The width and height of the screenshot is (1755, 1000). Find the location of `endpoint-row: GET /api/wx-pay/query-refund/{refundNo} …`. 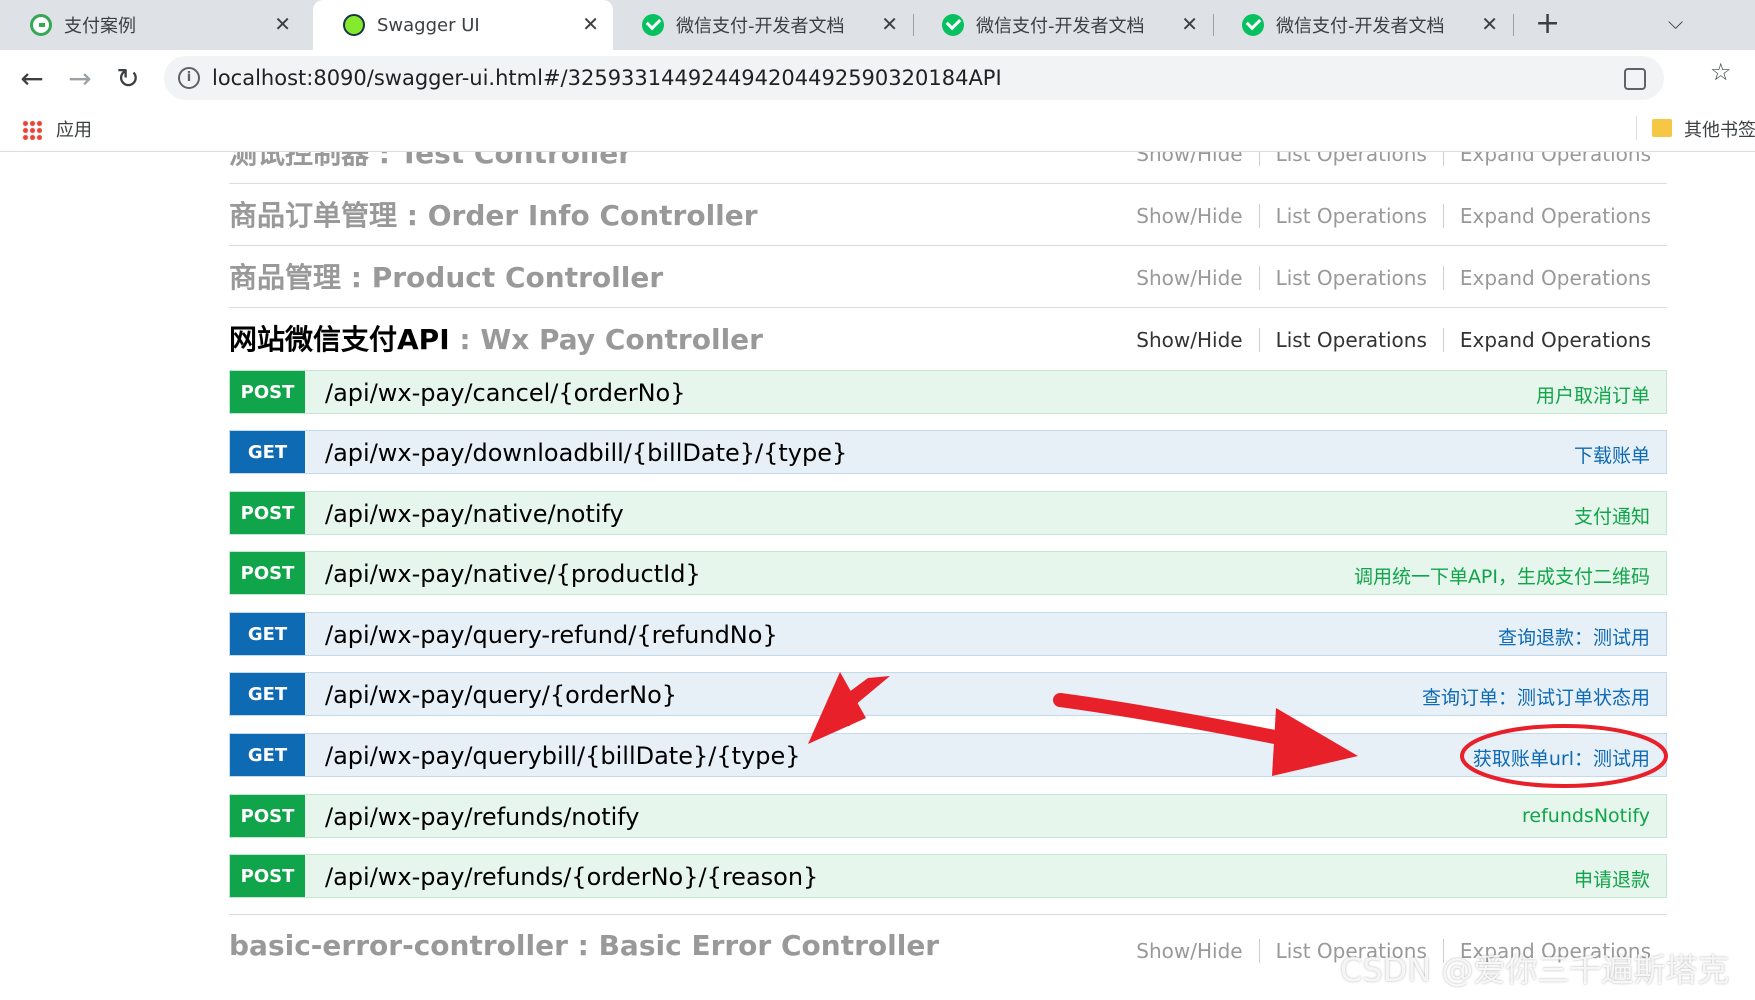

endpoint-row: GET /api/wx-pay/query-refund/{refundNo} … is located at coordinates (948, 634).